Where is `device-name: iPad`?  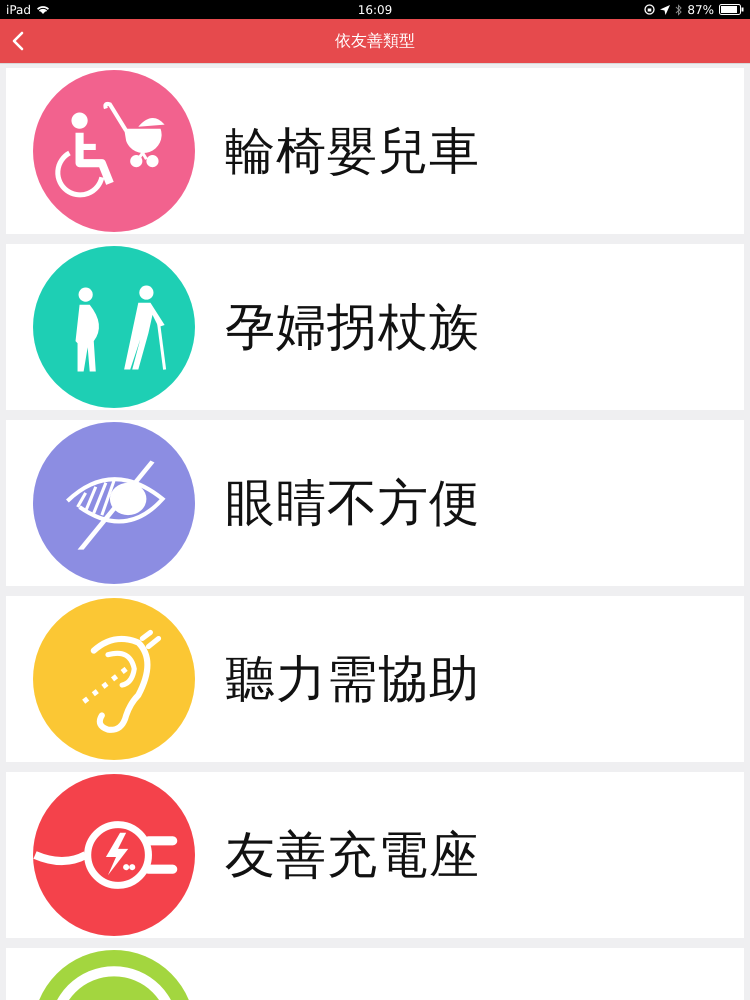 device-name: iPad is located at coordinates (19, 9).